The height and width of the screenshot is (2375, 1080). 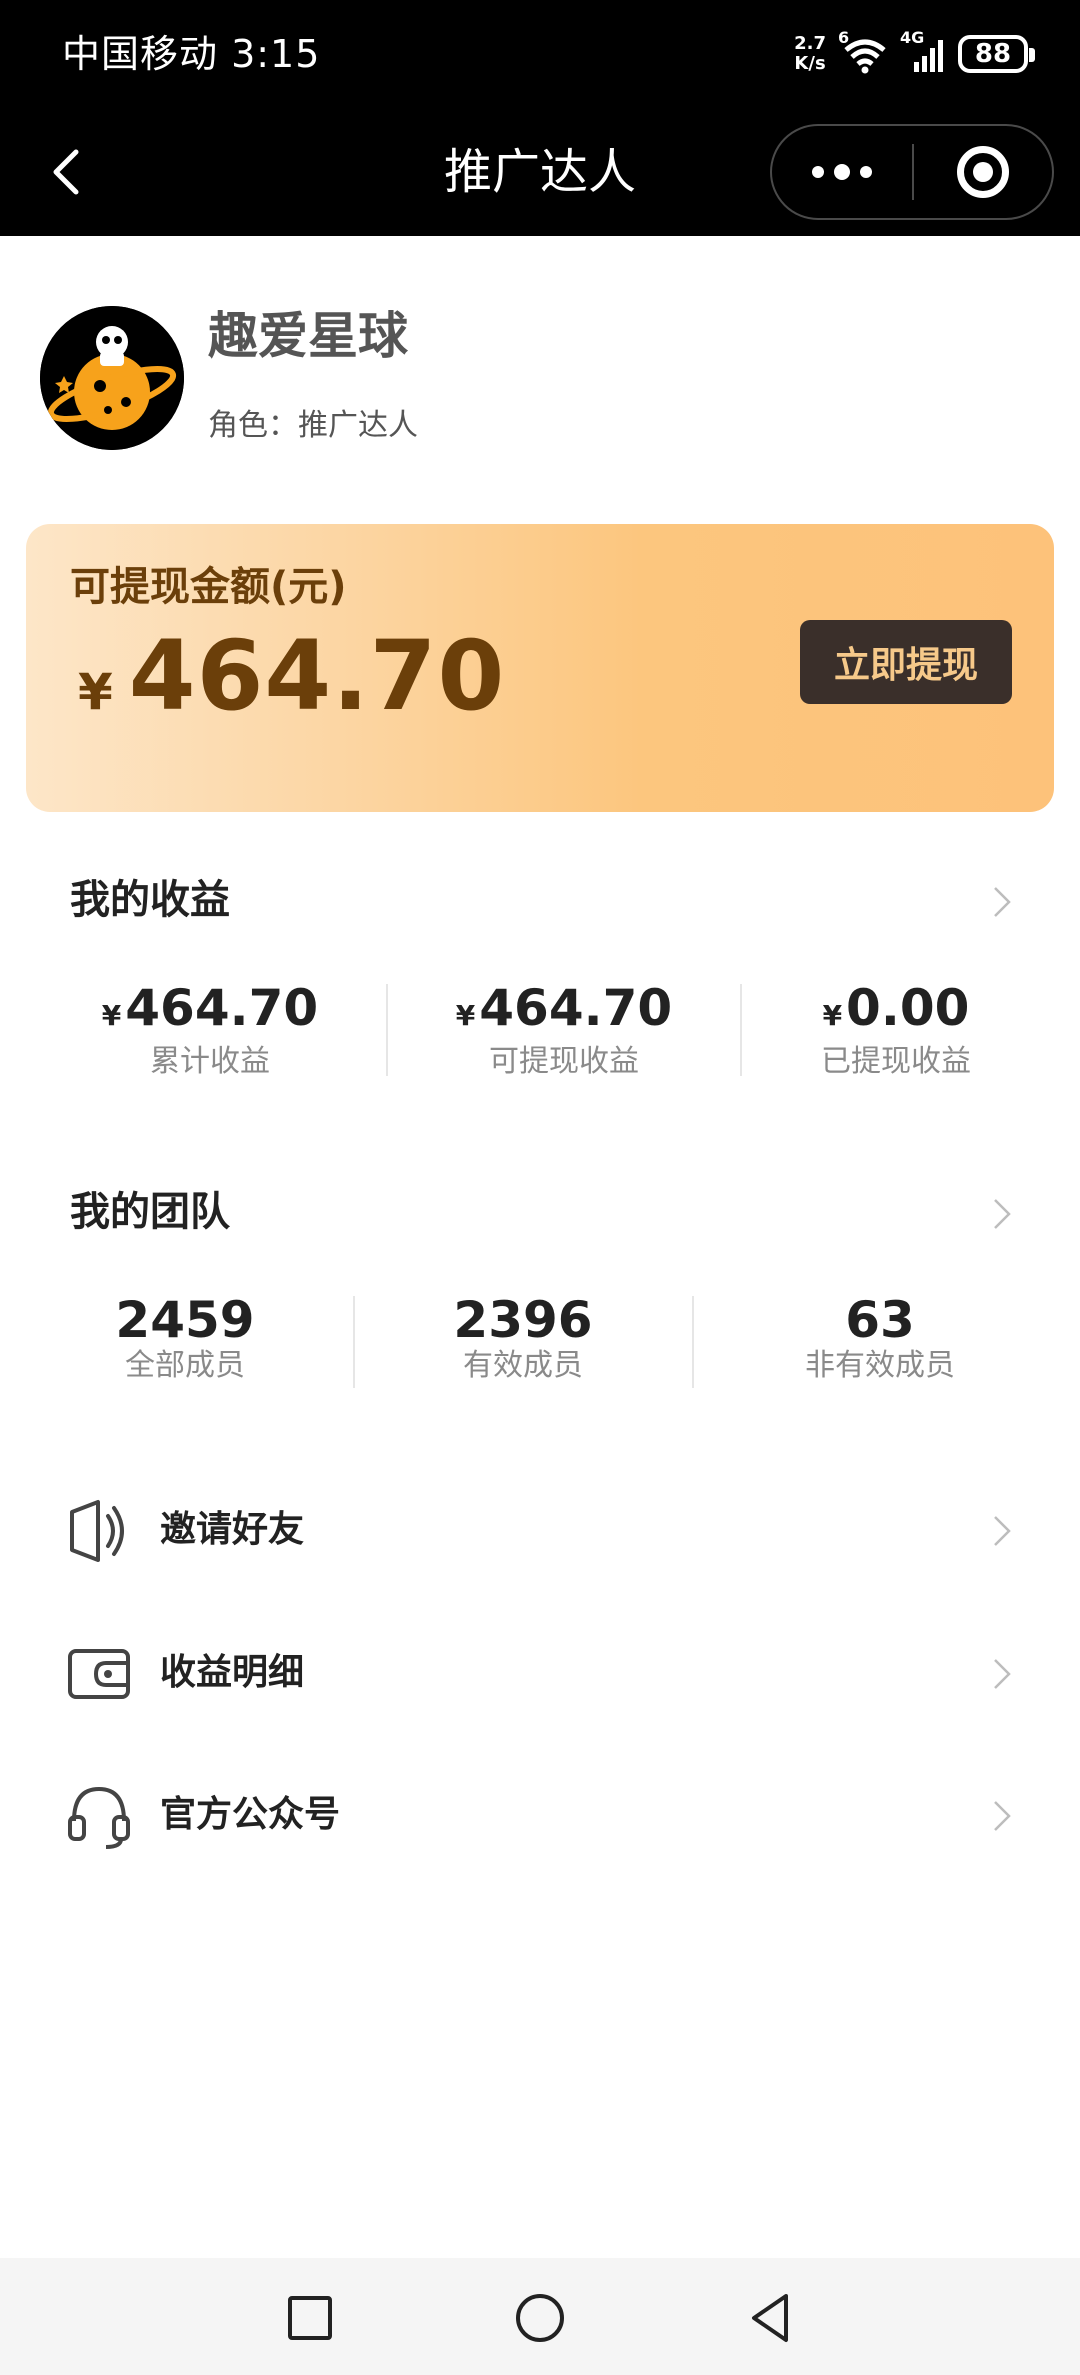 I want to click on earnings-stat-total: ¥464.70 累计收益, so click(x=210, y=1030).